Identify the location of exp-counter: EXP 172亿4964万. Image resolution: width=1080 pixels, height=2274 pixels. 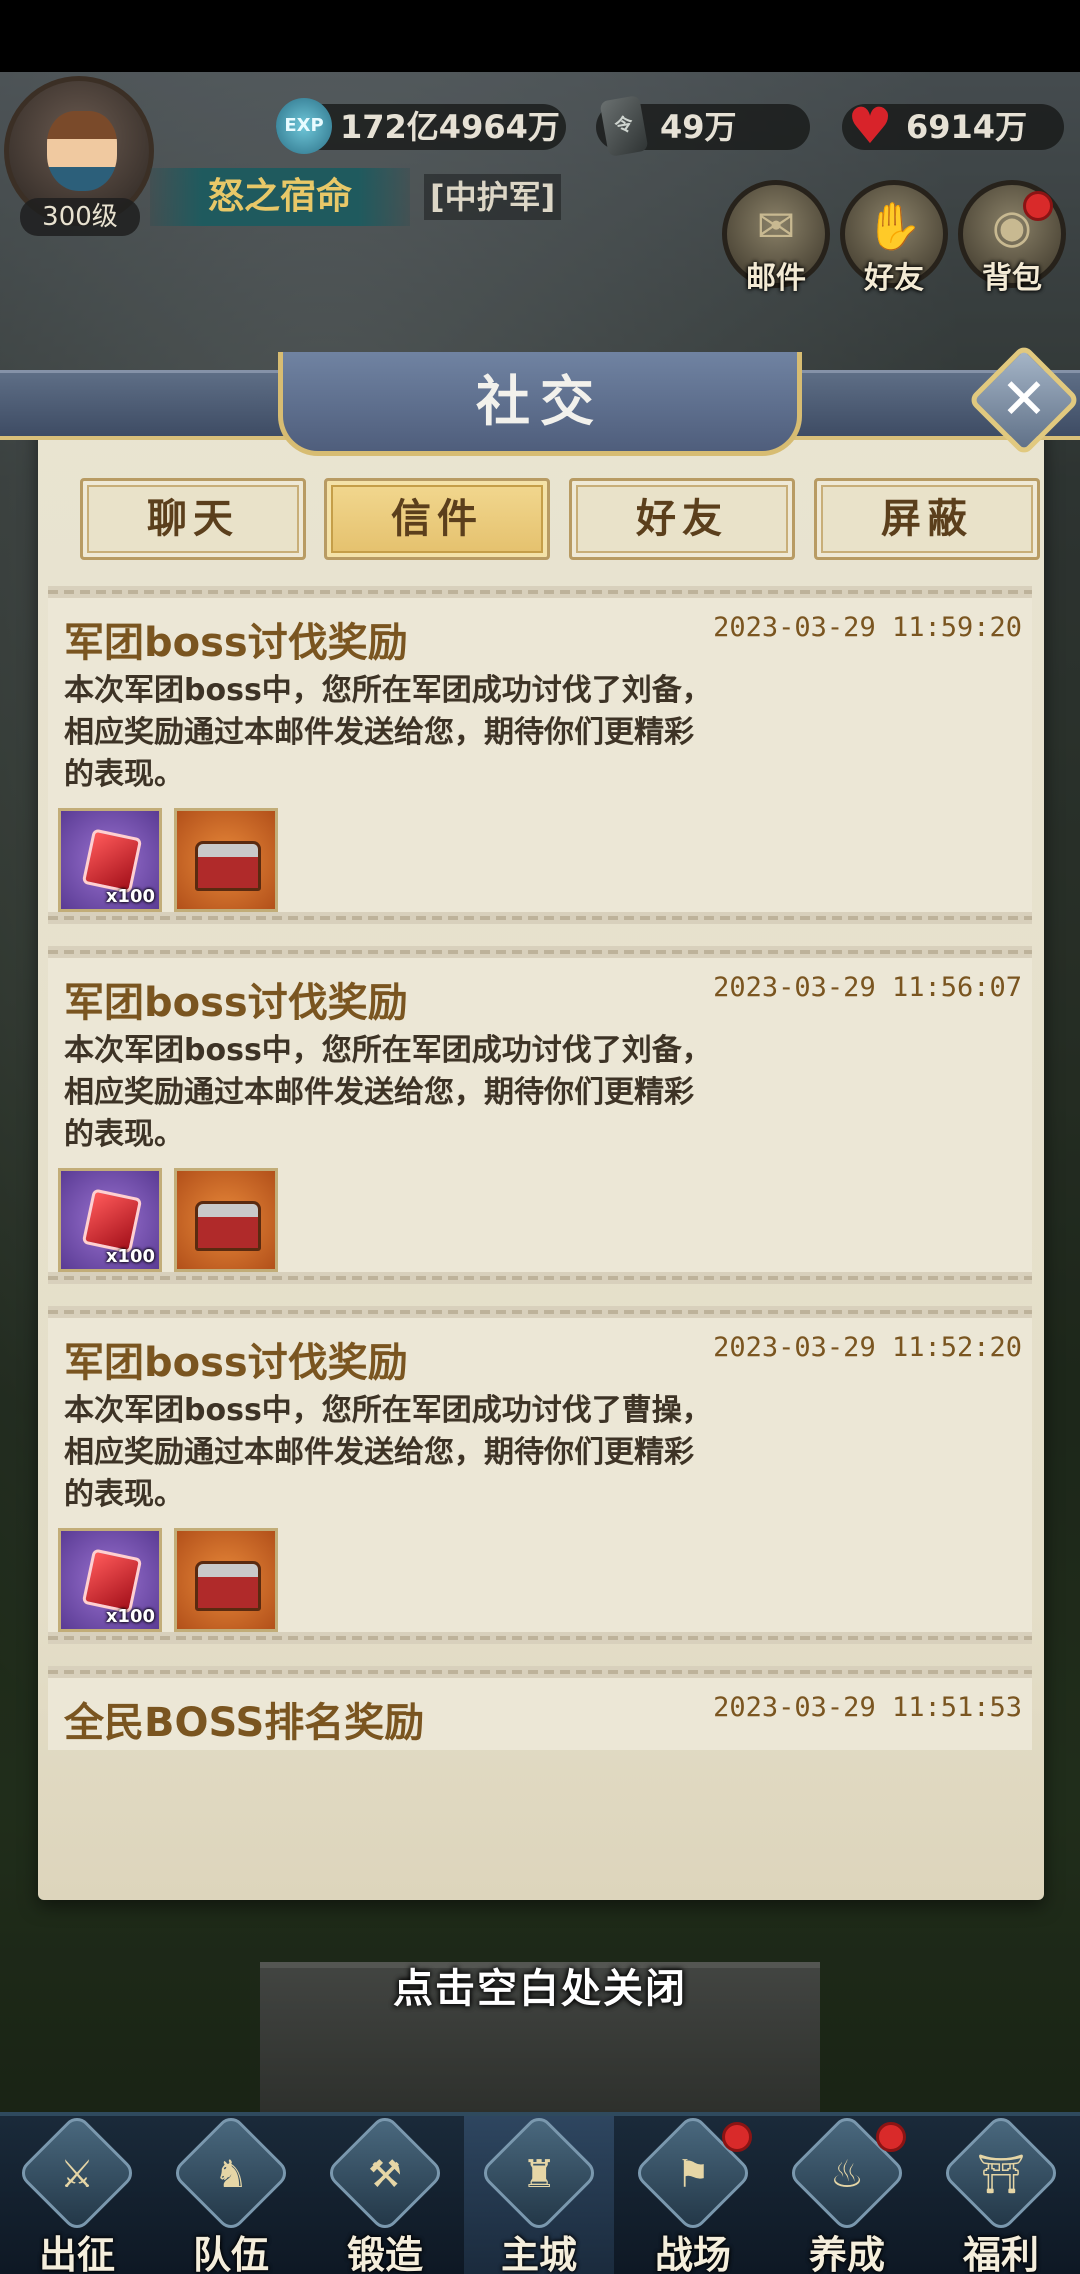
(421, 126).